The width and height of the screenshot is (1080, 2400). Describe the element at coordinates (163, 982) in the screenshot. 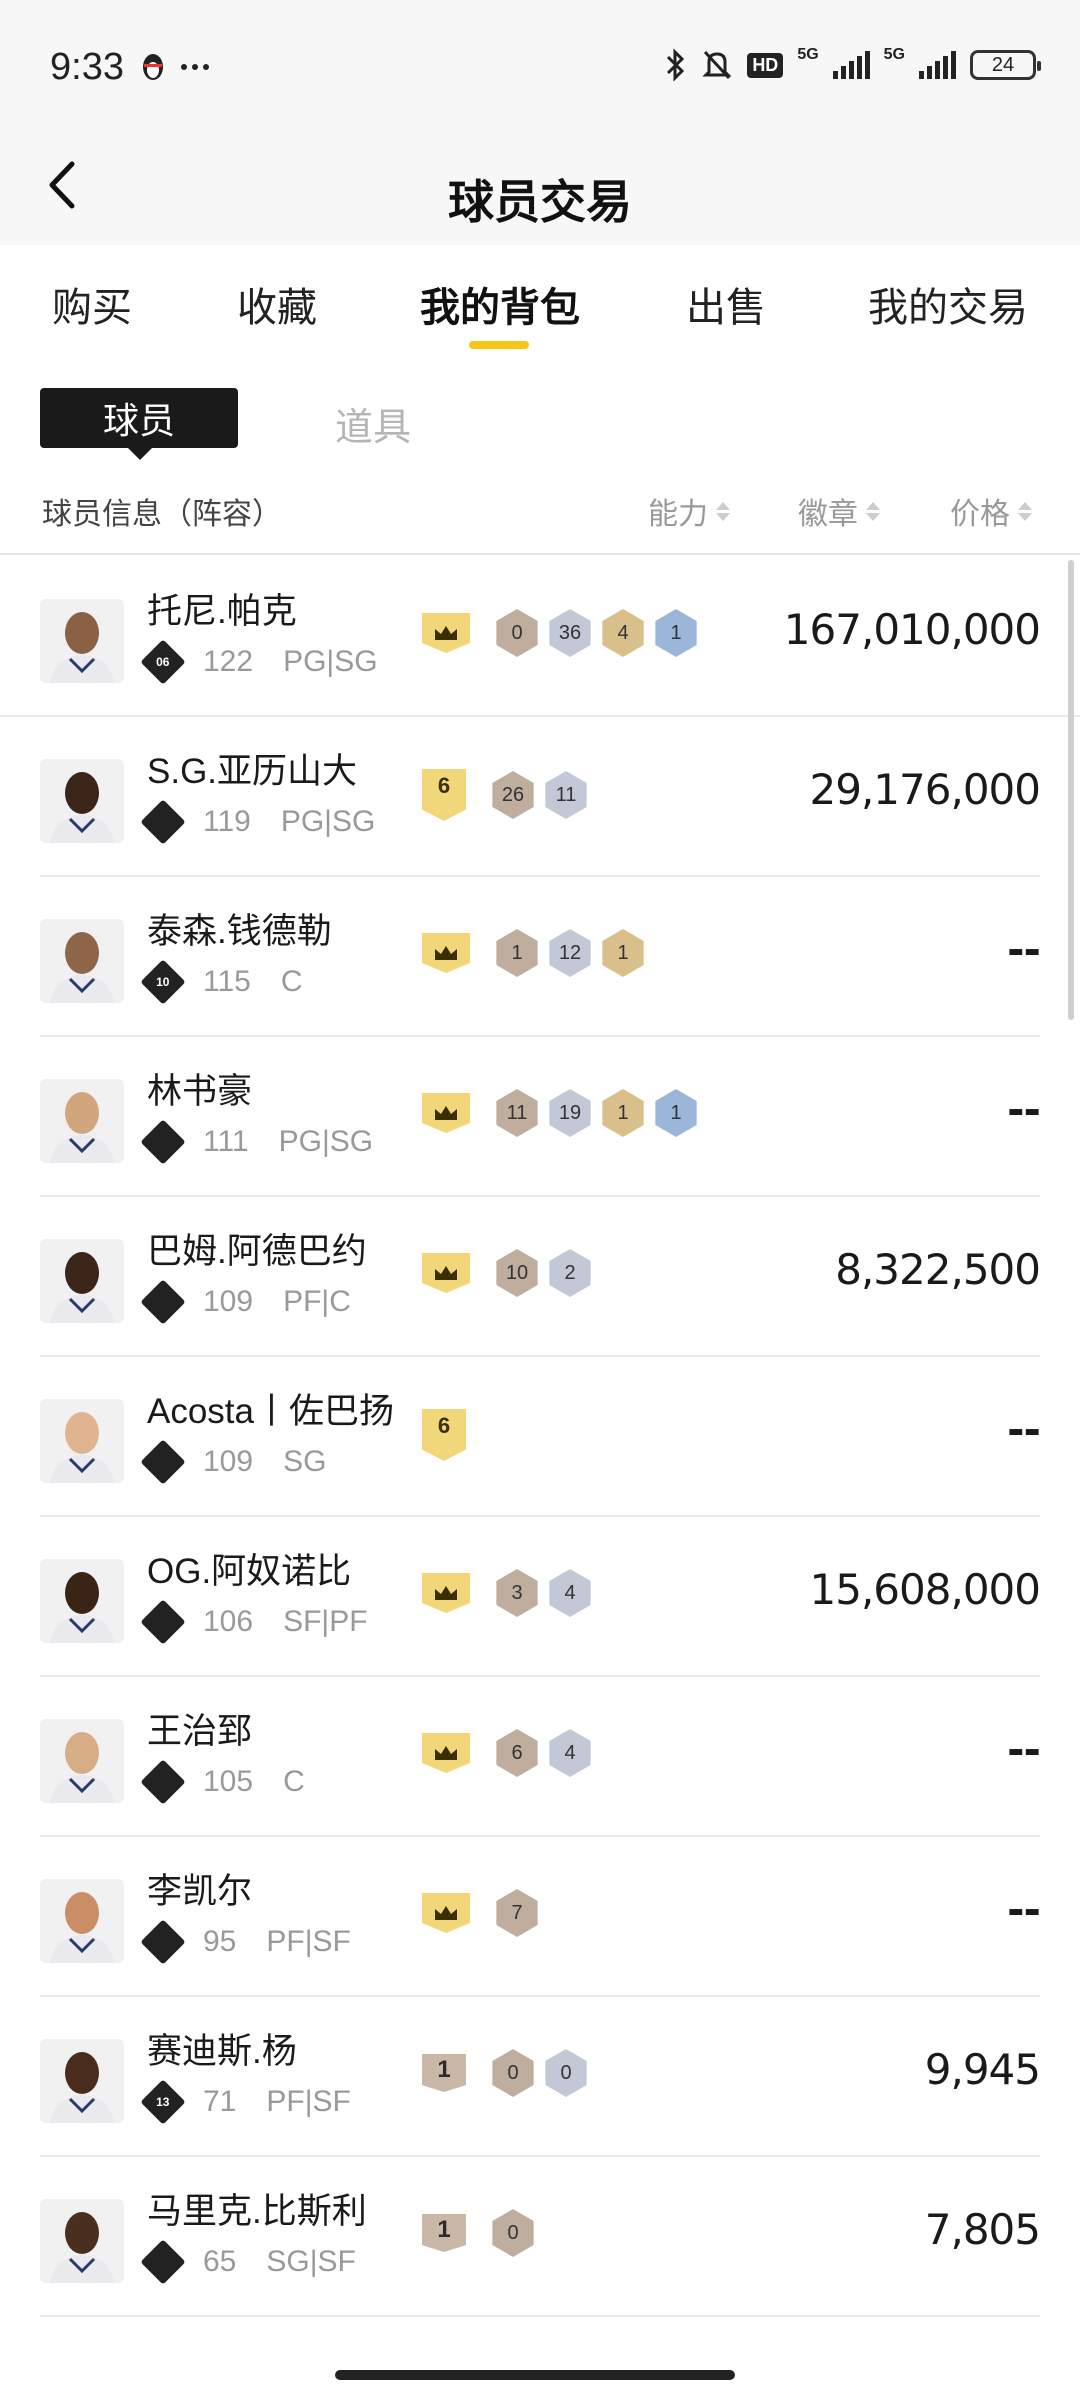

I see `lineup-icon: 10` at that location.